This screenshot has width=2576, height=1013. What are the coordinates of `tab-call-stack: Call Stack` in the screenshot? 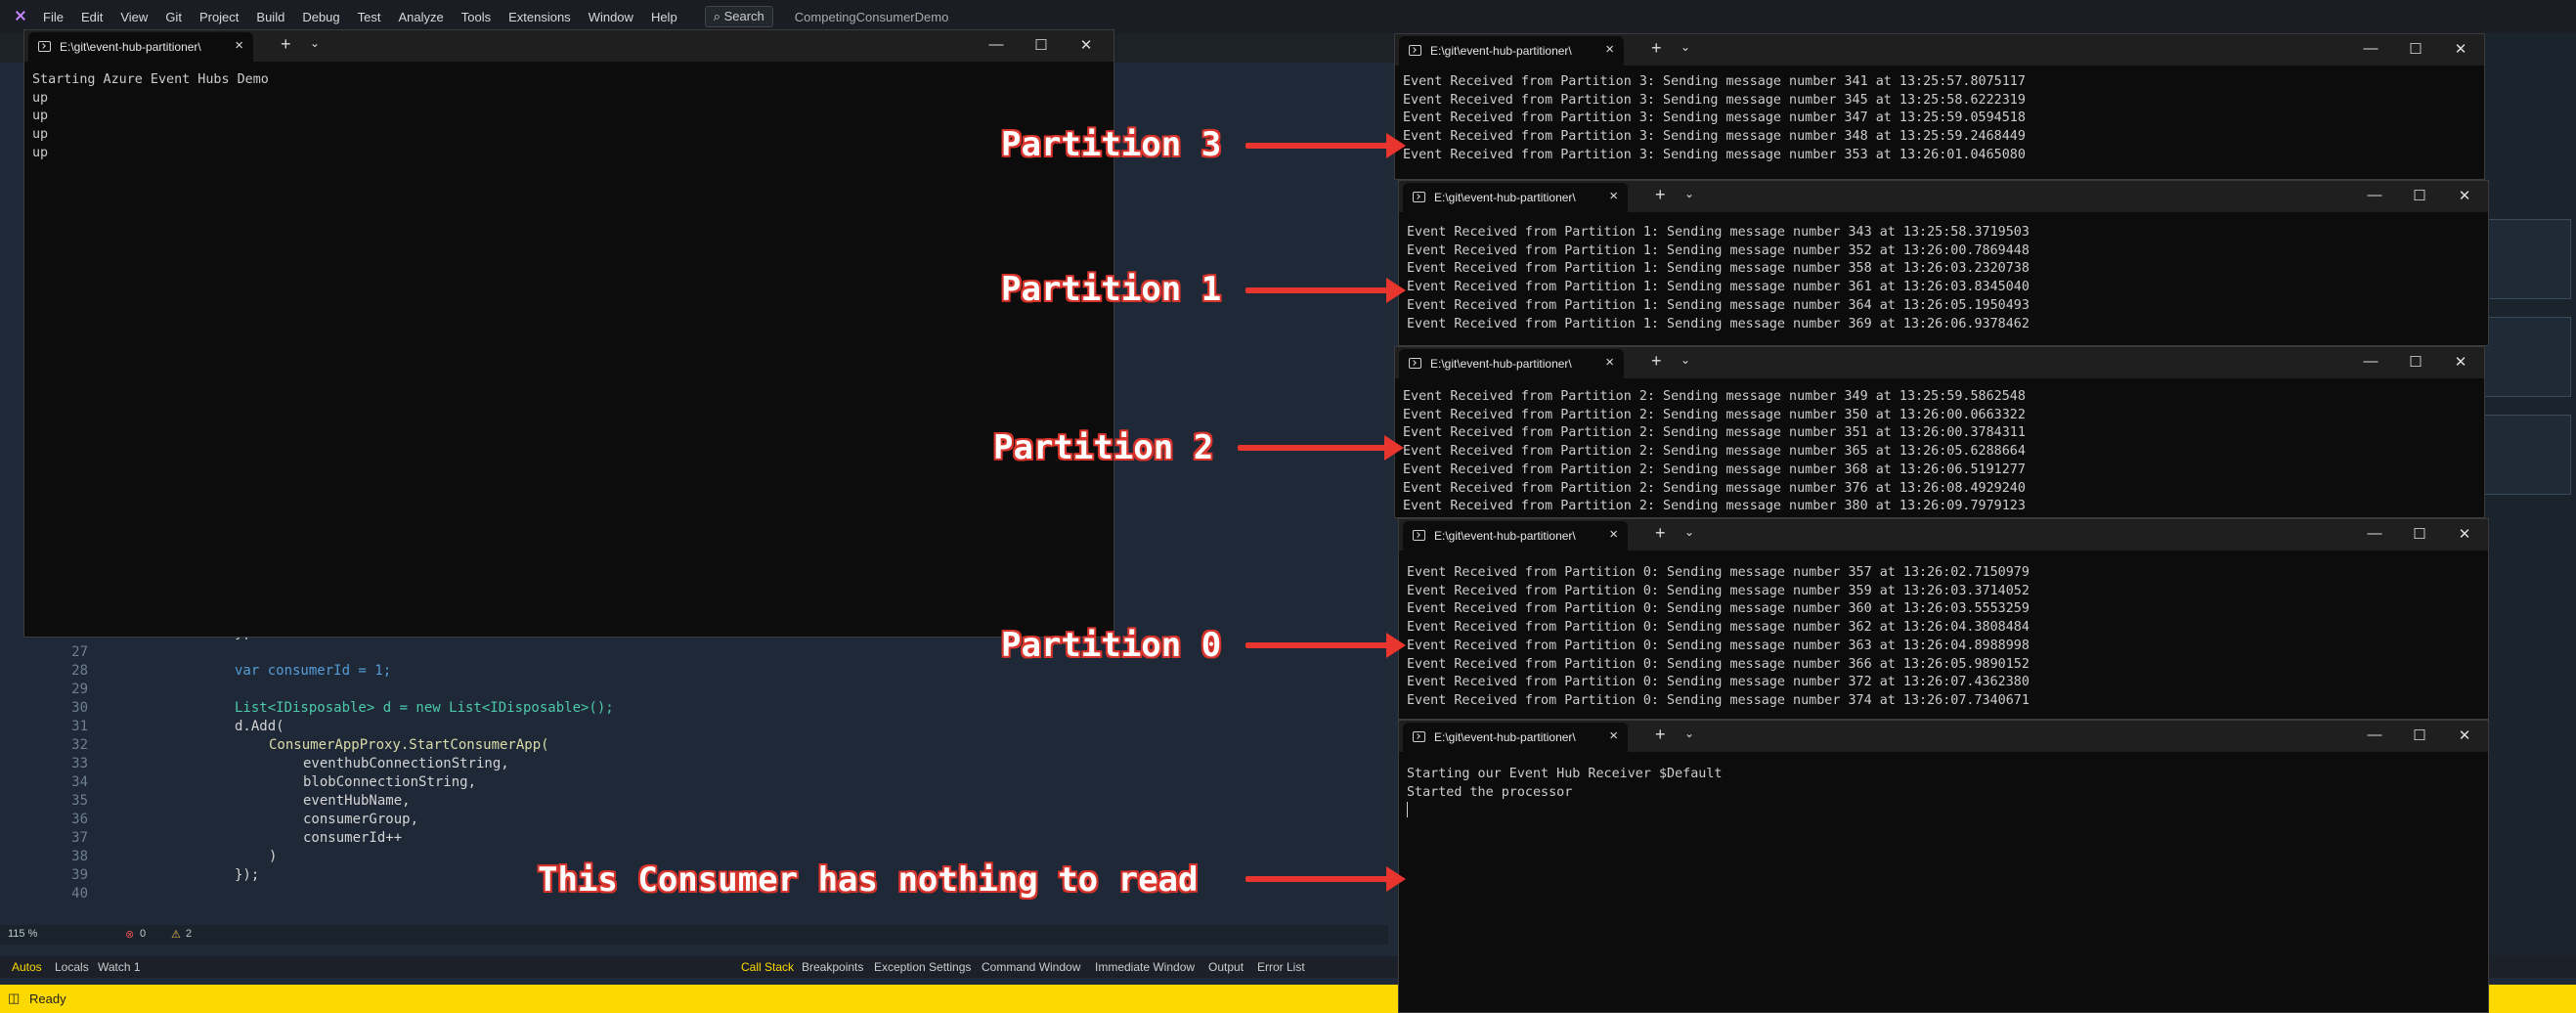 It's located at (767, 967).